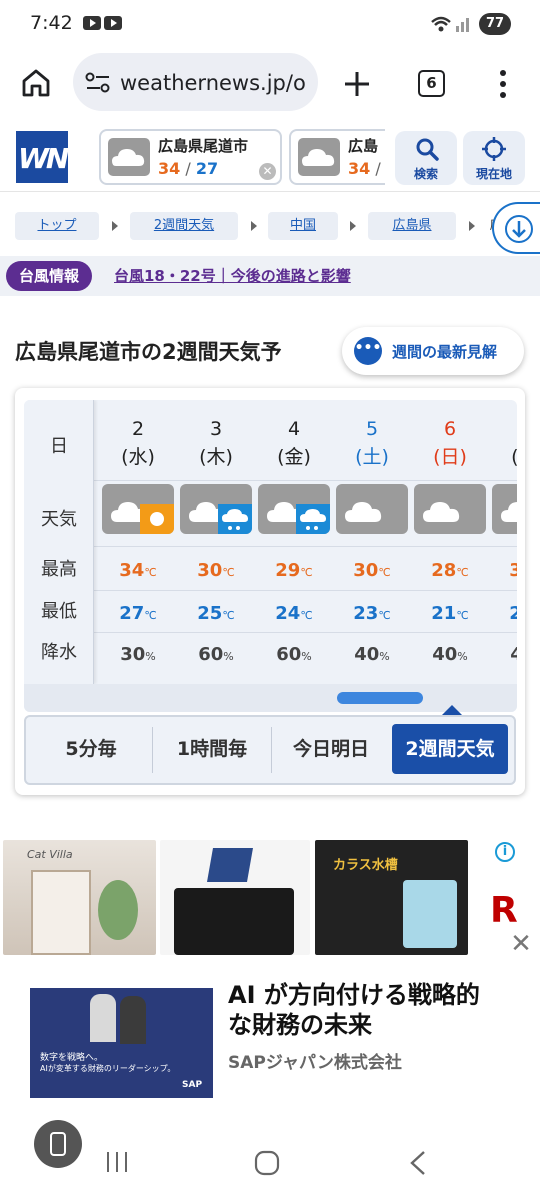  Describe the element at coordinates (503, 429) in the screenshot. I see `day-number: 7` at that location.